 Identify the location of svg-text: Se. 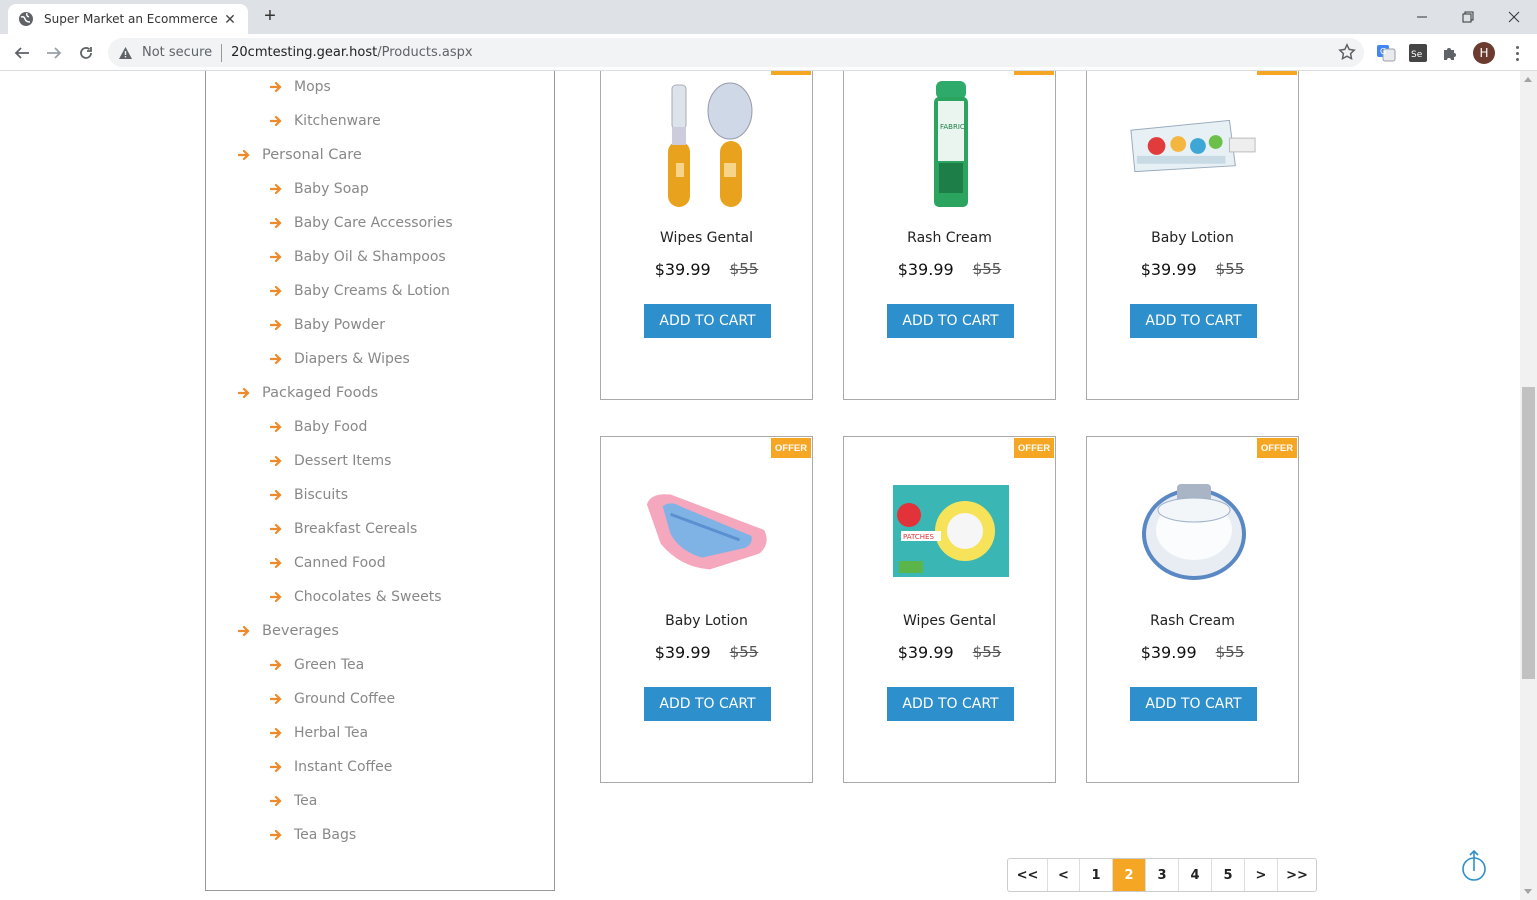
(1417, 55).